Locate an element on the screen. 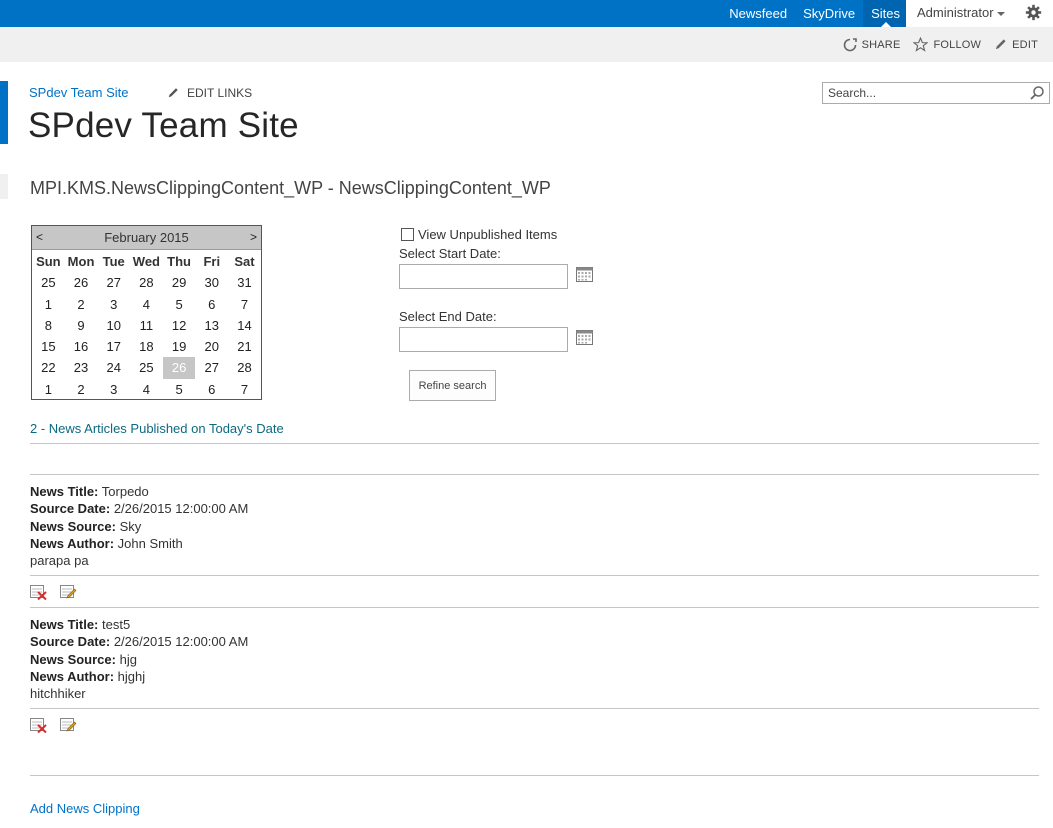 This screenshot has height=828, width=1053. ribbon-bar: SHARE FOLLOW EDIT is located at coordinates (526, 44).